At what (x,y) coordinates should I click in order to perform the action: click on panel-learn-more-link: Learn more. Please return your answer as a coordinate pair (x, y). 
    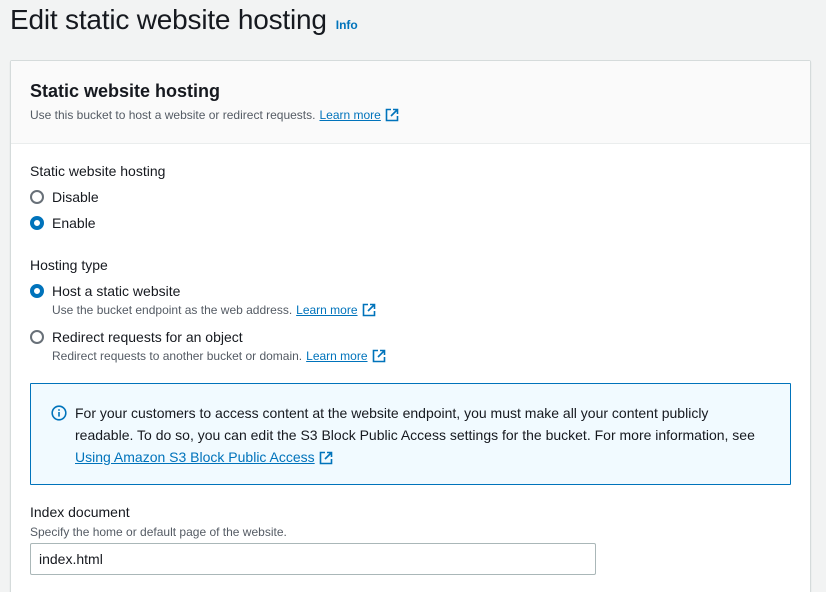
    Looking at the image, I should click on (349, 115).